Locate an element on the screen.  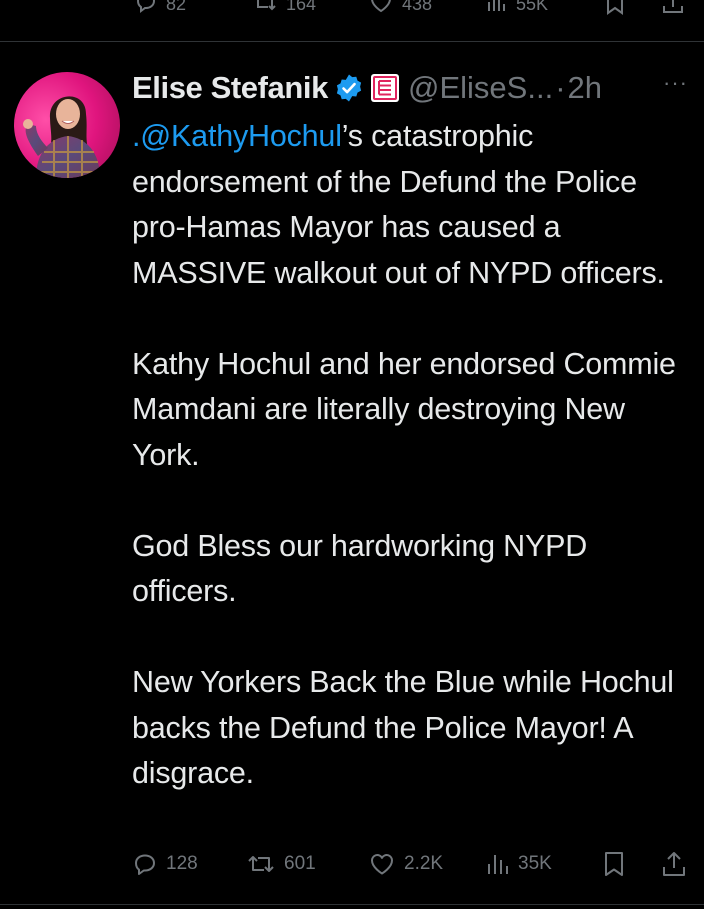
avatar is located at coordinates (67, 125).